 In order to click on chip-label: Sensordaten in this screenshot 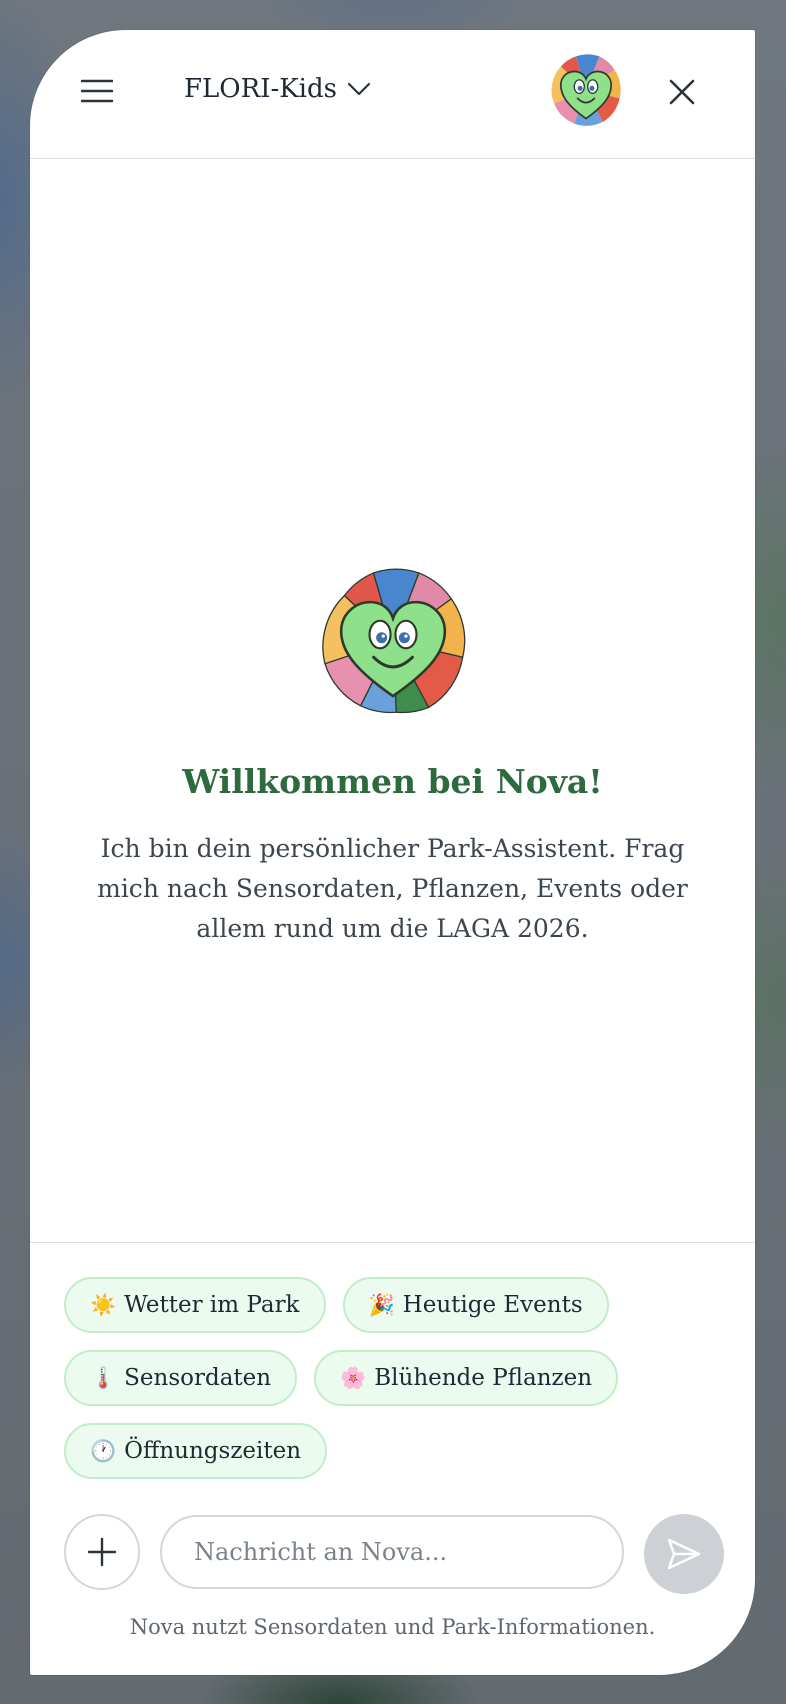, I will do `click(198, 1378)`.